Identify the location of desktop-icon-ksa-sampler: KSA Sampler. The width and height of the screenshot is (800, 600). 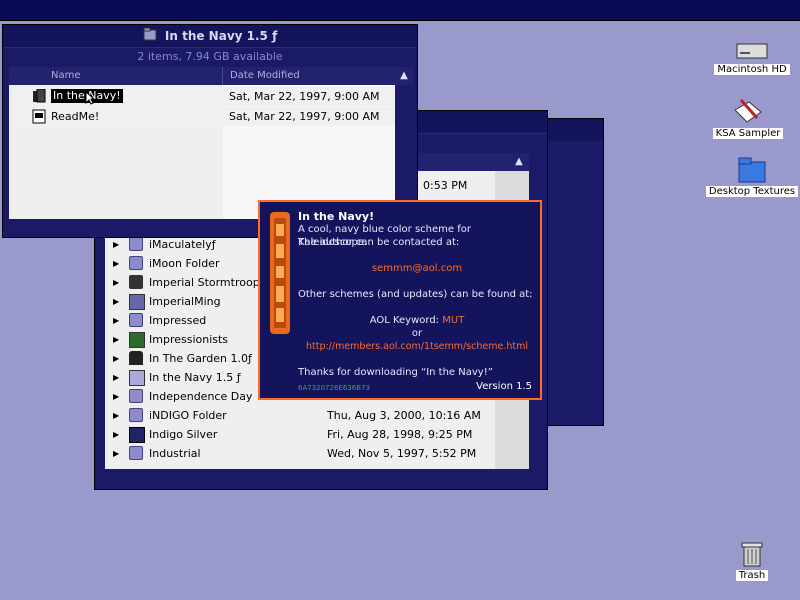
(748, 117).